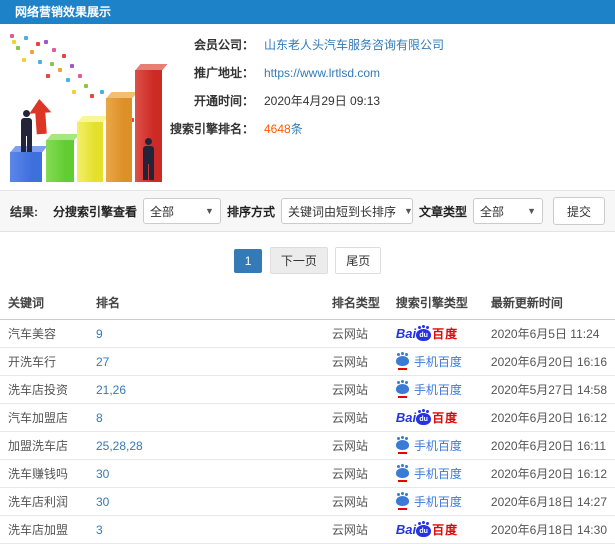  Describe the element at coordinates (322, 101) in the screenshot. I see `open-time-value: 2020年4月29日 09:13` at that location.